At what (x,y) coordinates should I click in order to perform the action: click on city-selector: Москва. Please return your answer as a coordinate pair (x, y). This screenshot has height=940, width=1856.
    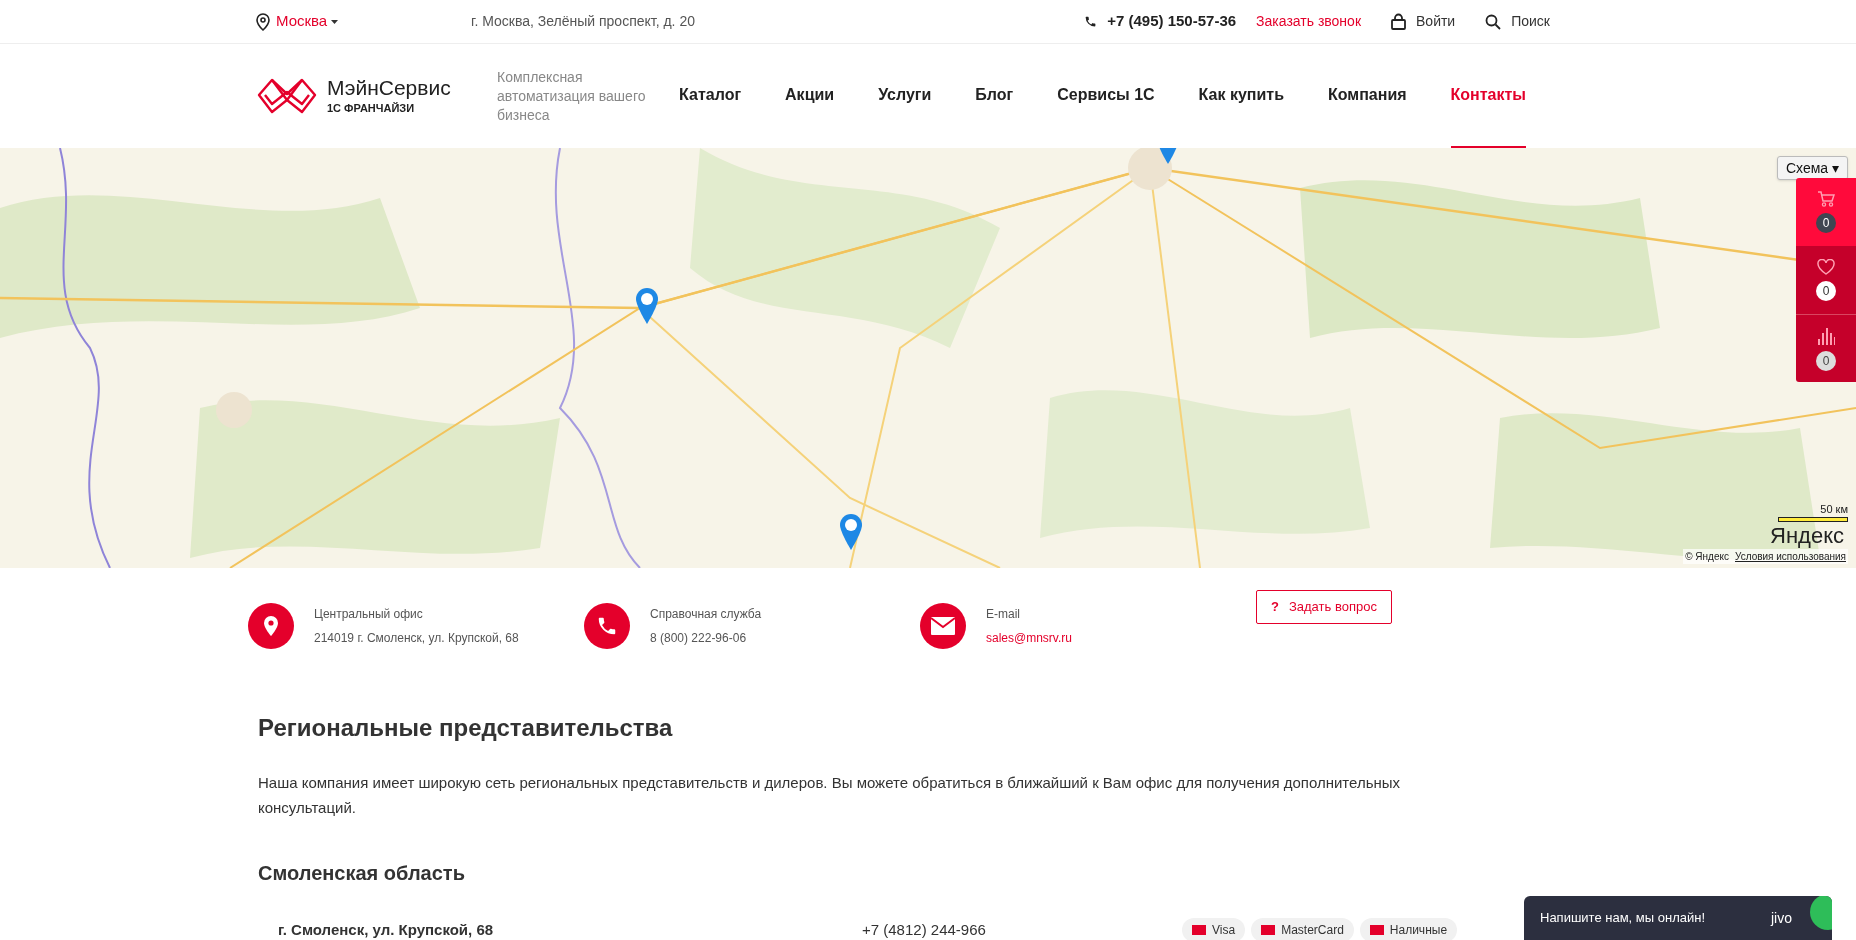
    Looking at the image, I should click on (307, 21).